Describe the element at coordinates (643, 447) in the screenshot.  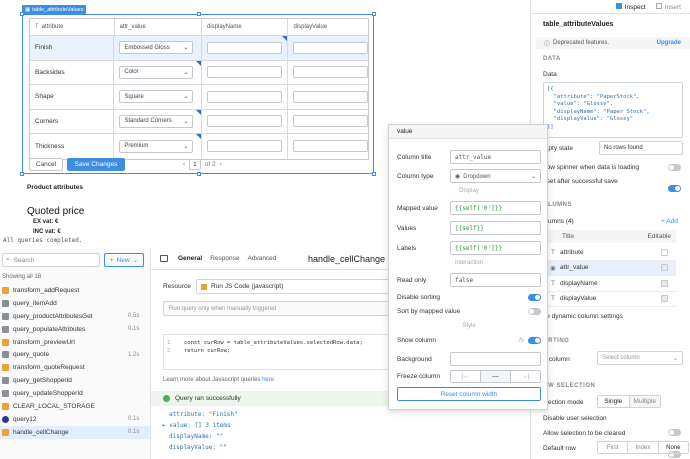
I see `index-option: Index` at that location.